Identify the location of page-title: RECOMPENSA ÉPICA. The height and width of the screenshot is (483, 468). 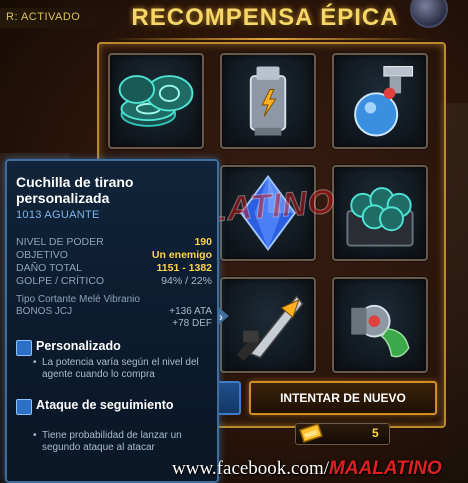
(265, 17).